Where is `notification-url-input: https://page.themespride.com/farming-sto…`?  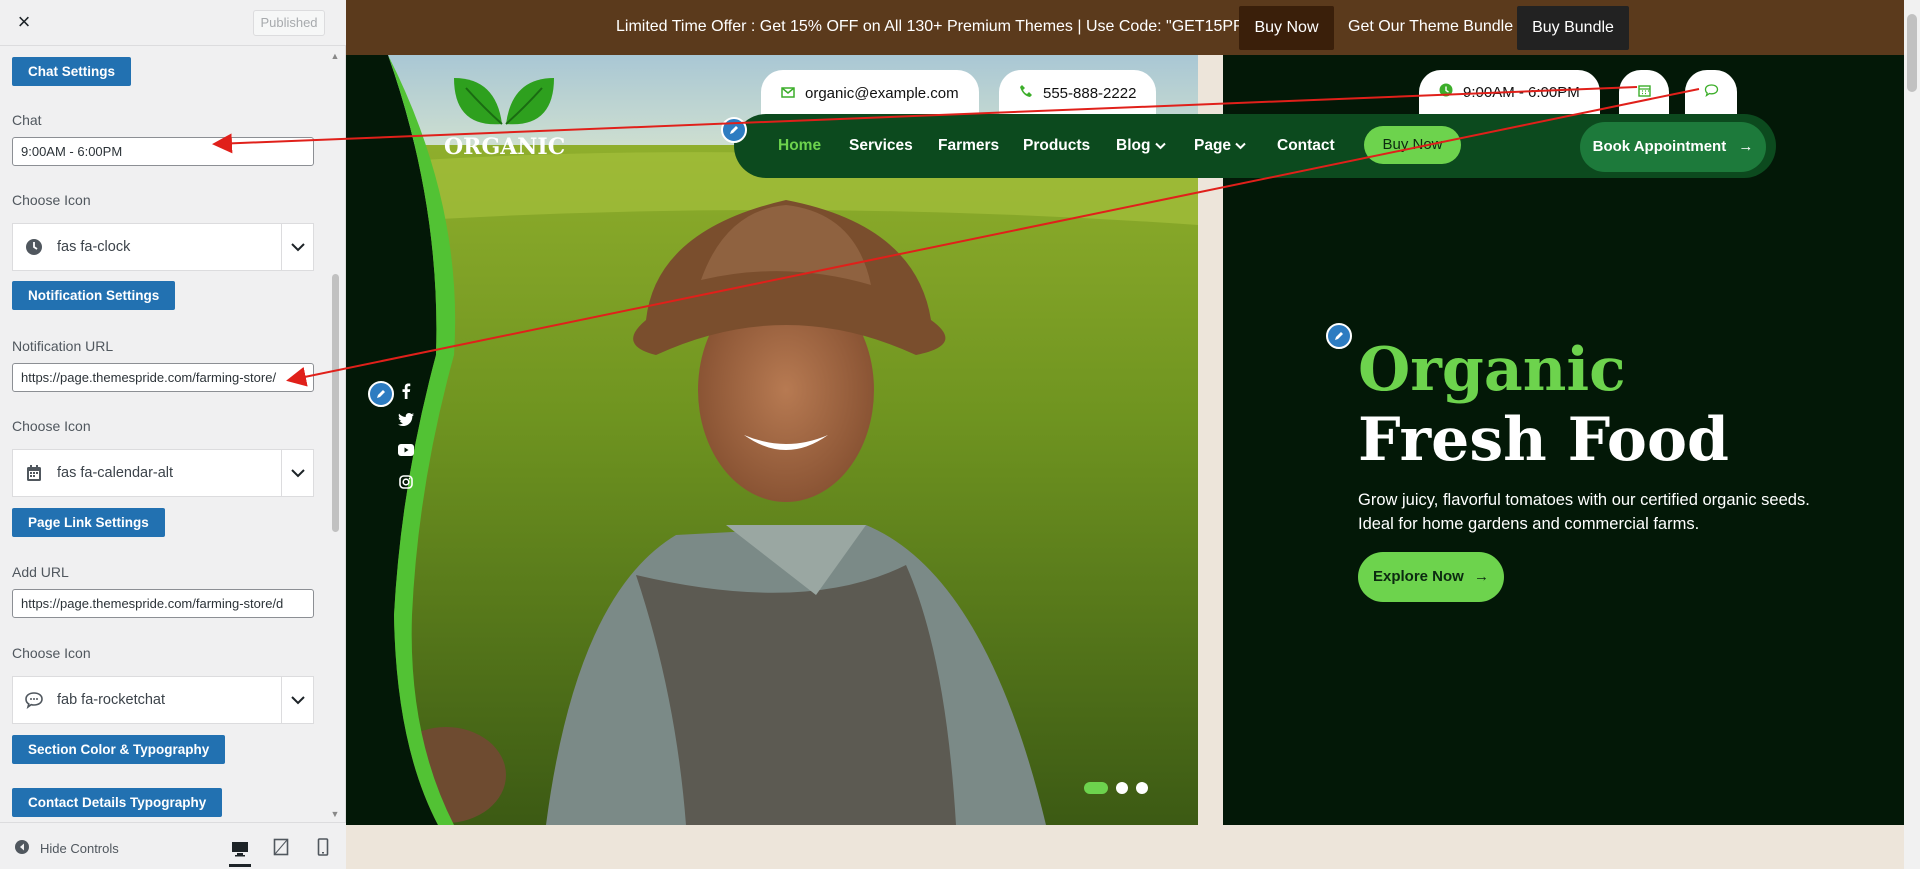
notification-url-input: https://page.themespride.com/farming-sto… is located at coordinates (163, 377).